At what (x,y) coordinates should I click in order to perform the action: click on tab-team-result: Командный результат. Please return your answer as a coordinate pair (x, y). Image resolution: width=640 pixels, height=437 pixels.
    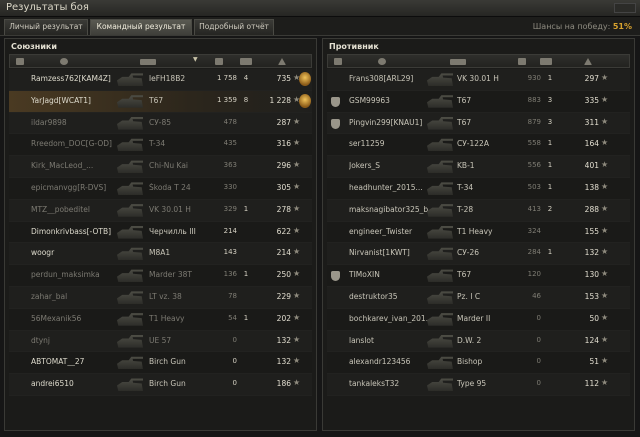
    Looking at the image, I should click on (141, 27).